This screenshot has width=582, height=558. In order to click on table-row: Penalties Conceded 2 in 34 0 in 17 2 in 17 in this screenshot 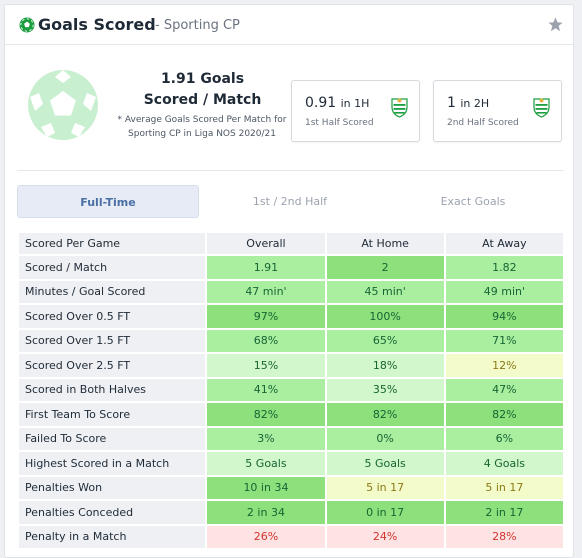, I will do `click(291, 512)`.